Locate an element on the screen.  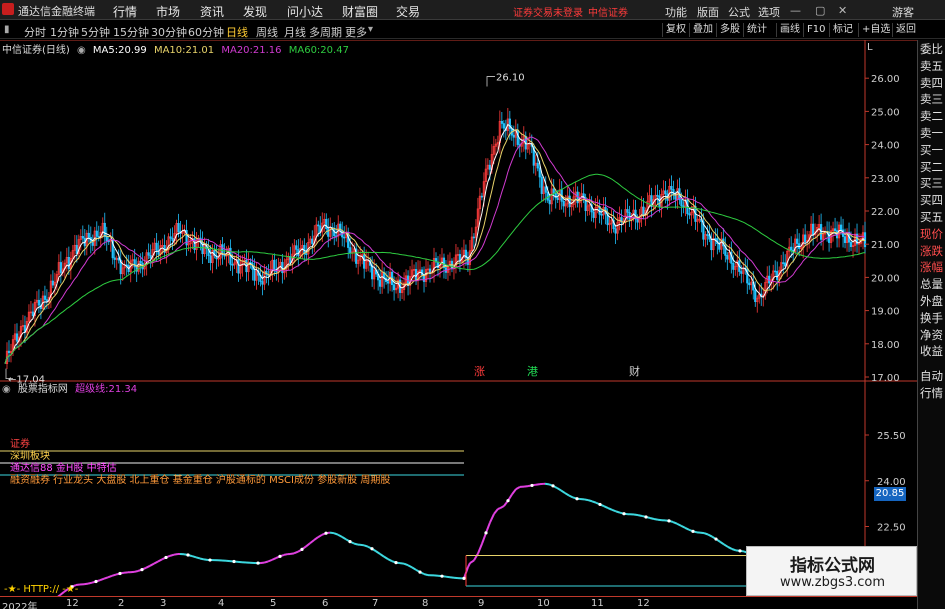
menu-news: 资讯 is located at coordinates (212, 11).